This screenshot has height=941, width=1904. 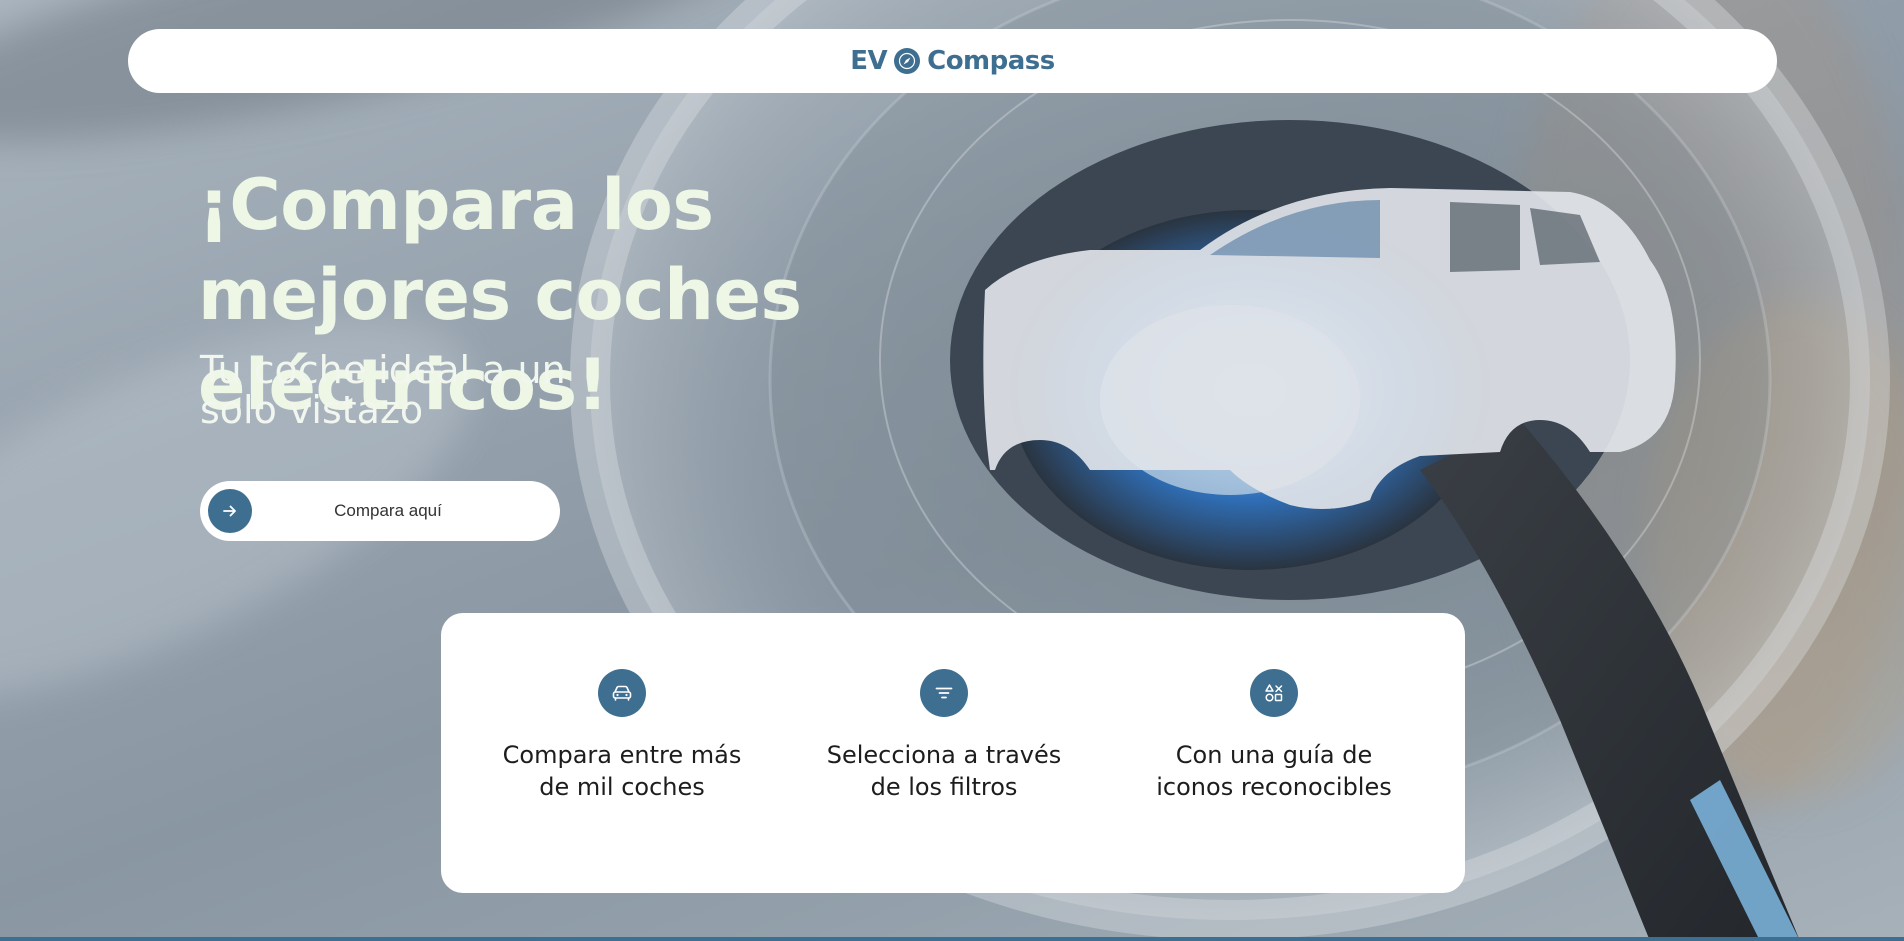 What do you see at coordinates (622, 693) in the screenshot?
I see `car-icon` at bounding box center [622, 693].